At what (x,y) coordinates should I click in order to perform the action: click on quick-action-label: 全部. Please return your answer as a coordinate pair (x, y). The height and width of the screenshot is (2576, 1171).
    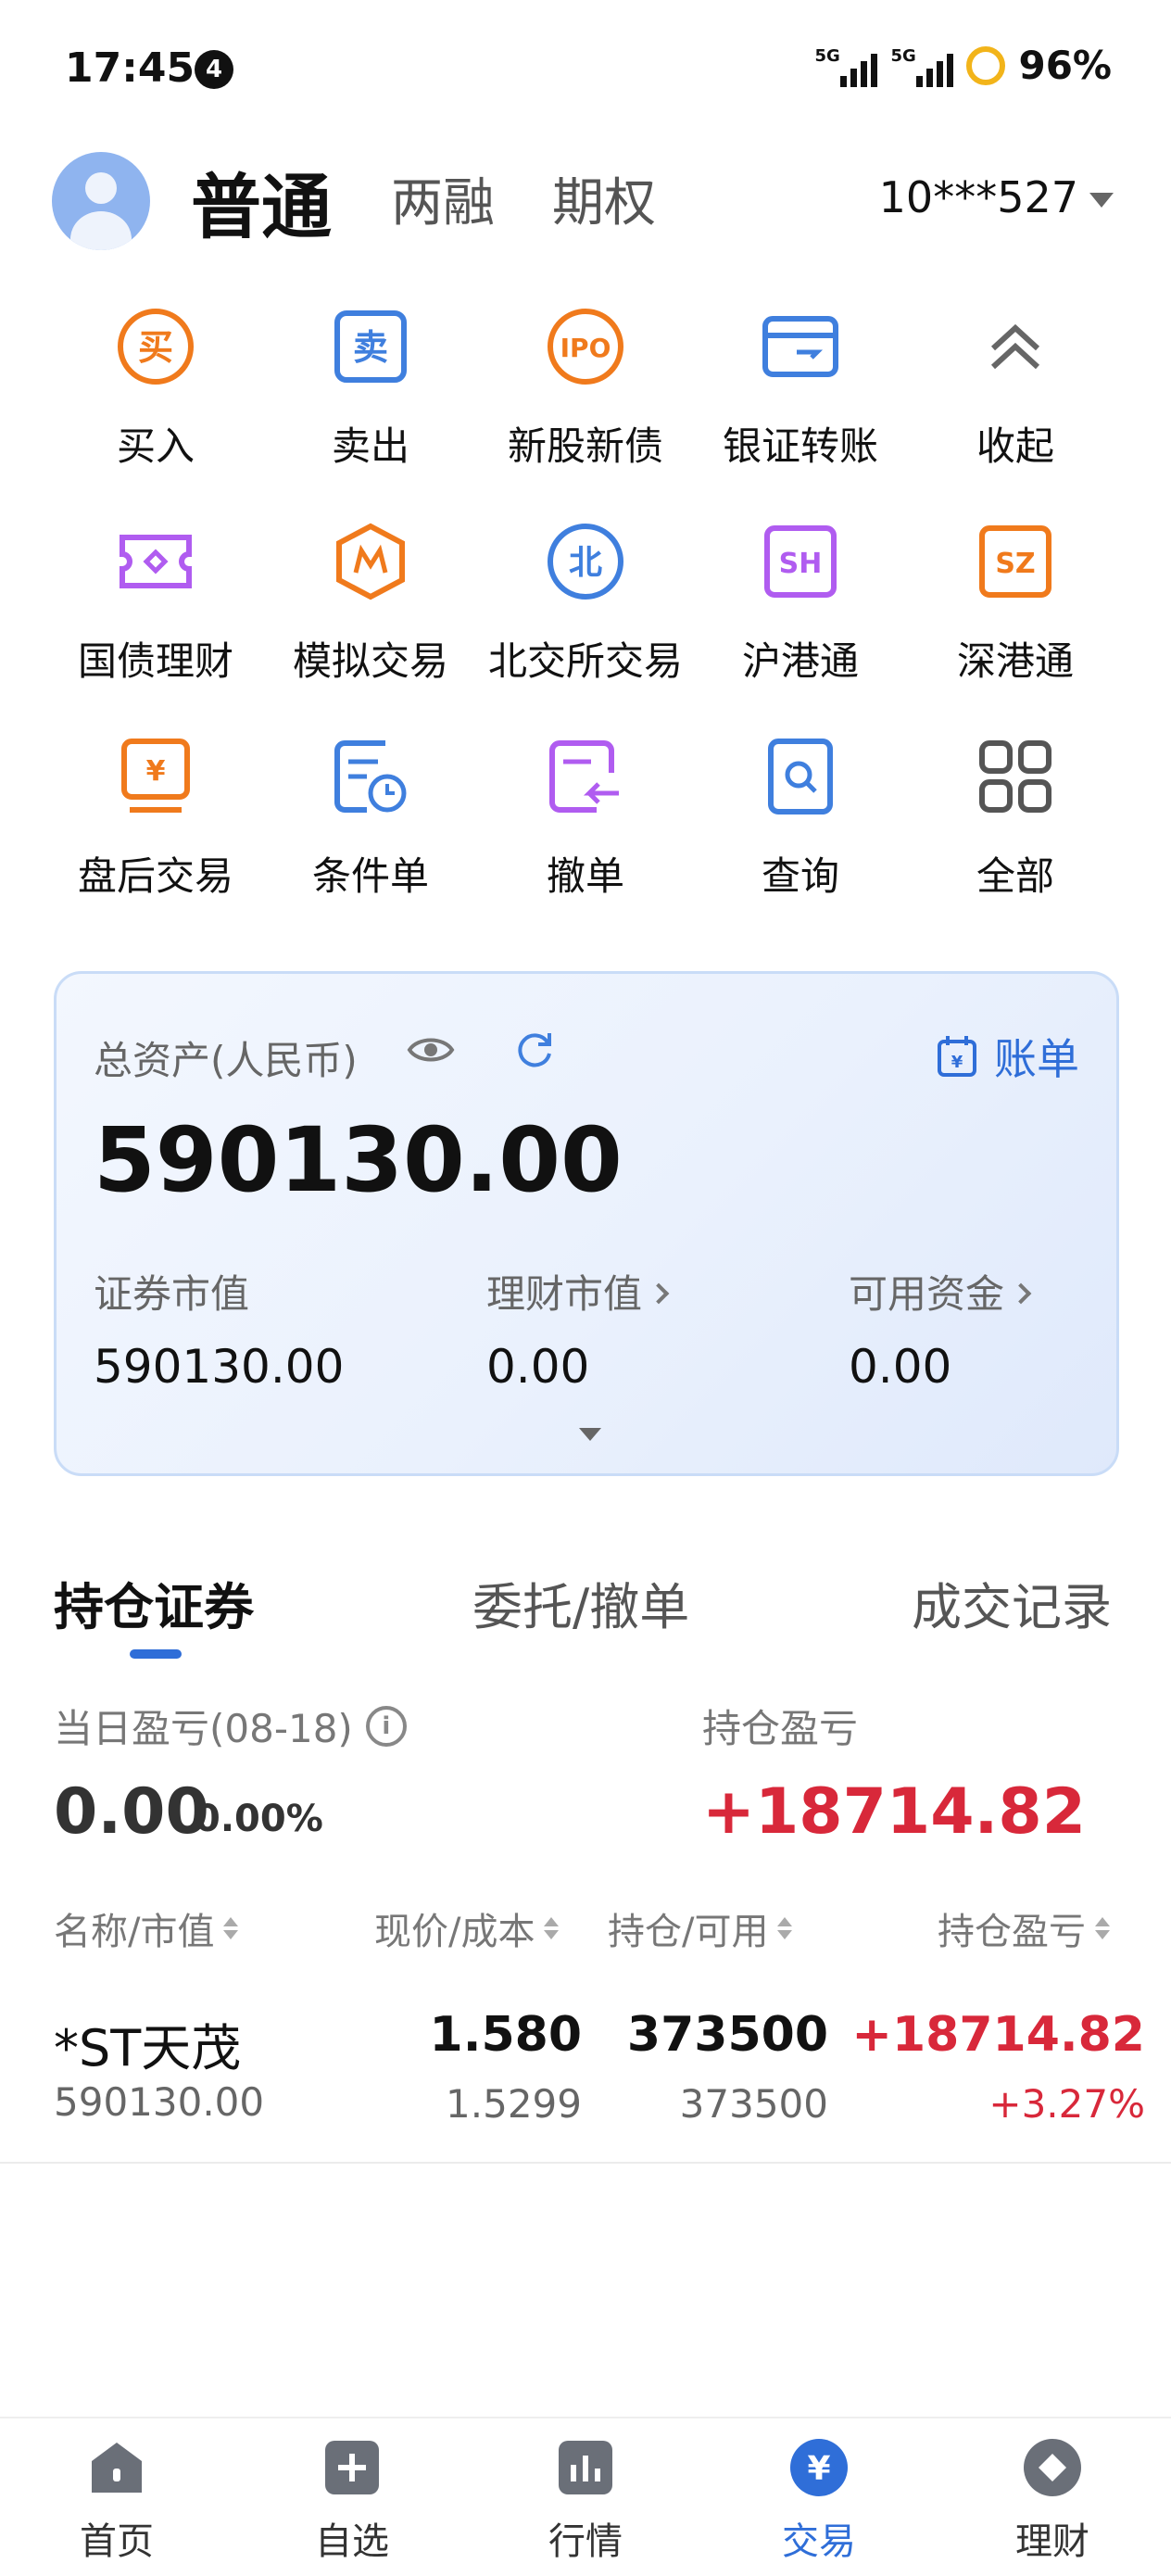
    Looking at the image, I should click on (1015, 876).